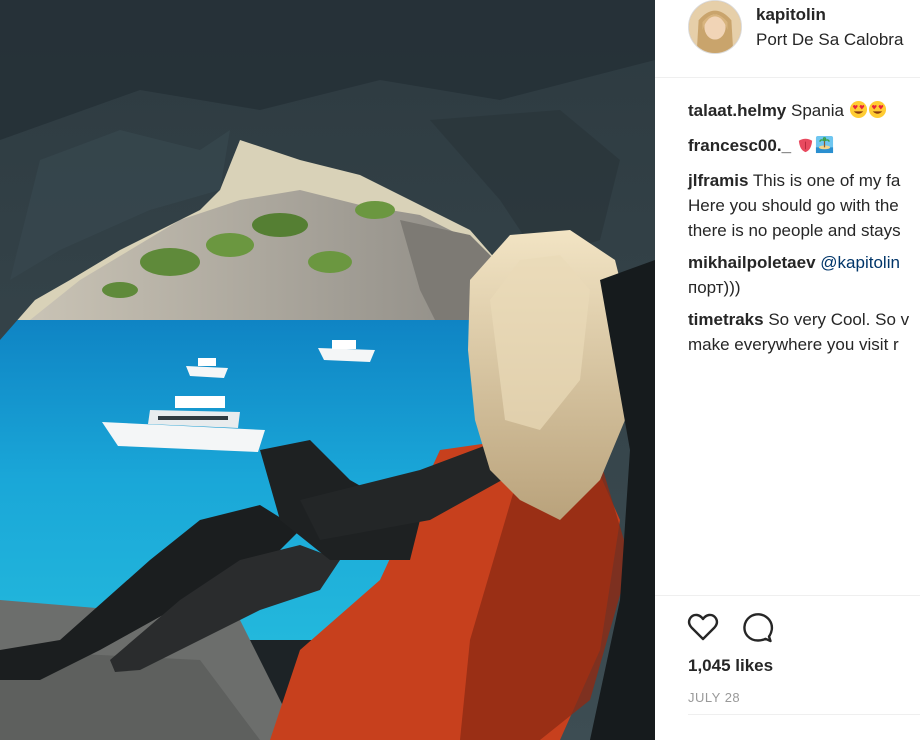 Image resolution: width=920 pixels, height=740 pixels. Describe the element at coordinates (737, 110) in the screenshot. I see `comment-username: talaat.helmy` at that location.